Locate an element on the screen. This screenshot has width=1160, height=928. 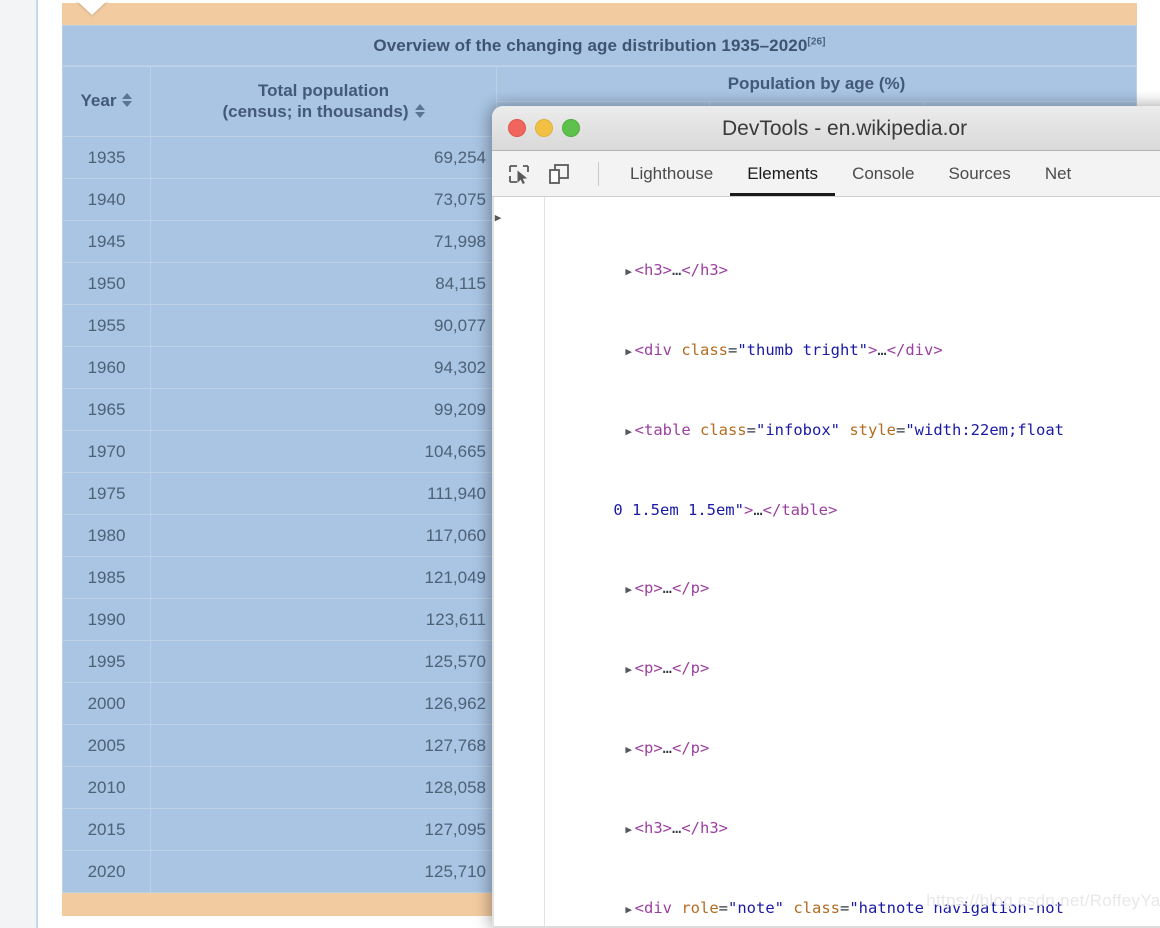
cell-year: 1970 is located at coordinates (106, 451).